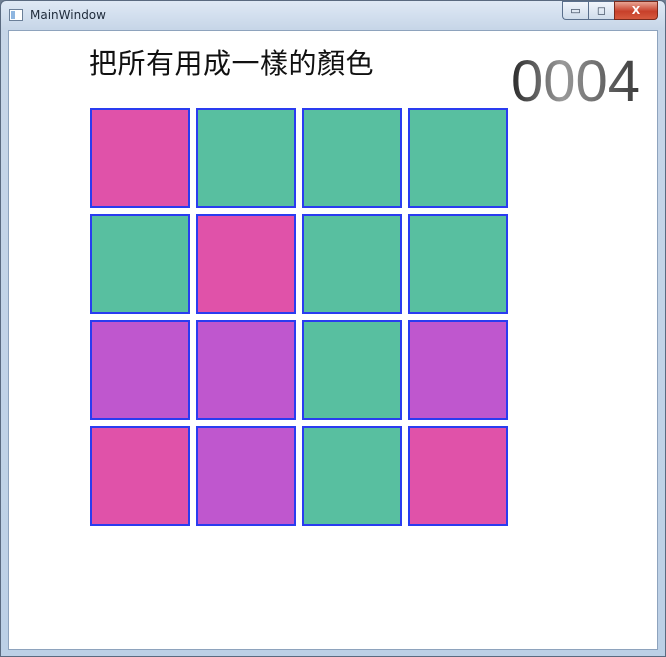 This screenshot has width=666, height=657. Describe the element at coordinates (333, 15) in the screenshot. I see `title-bar: MainWindow ▭ ◻ X` at that location.